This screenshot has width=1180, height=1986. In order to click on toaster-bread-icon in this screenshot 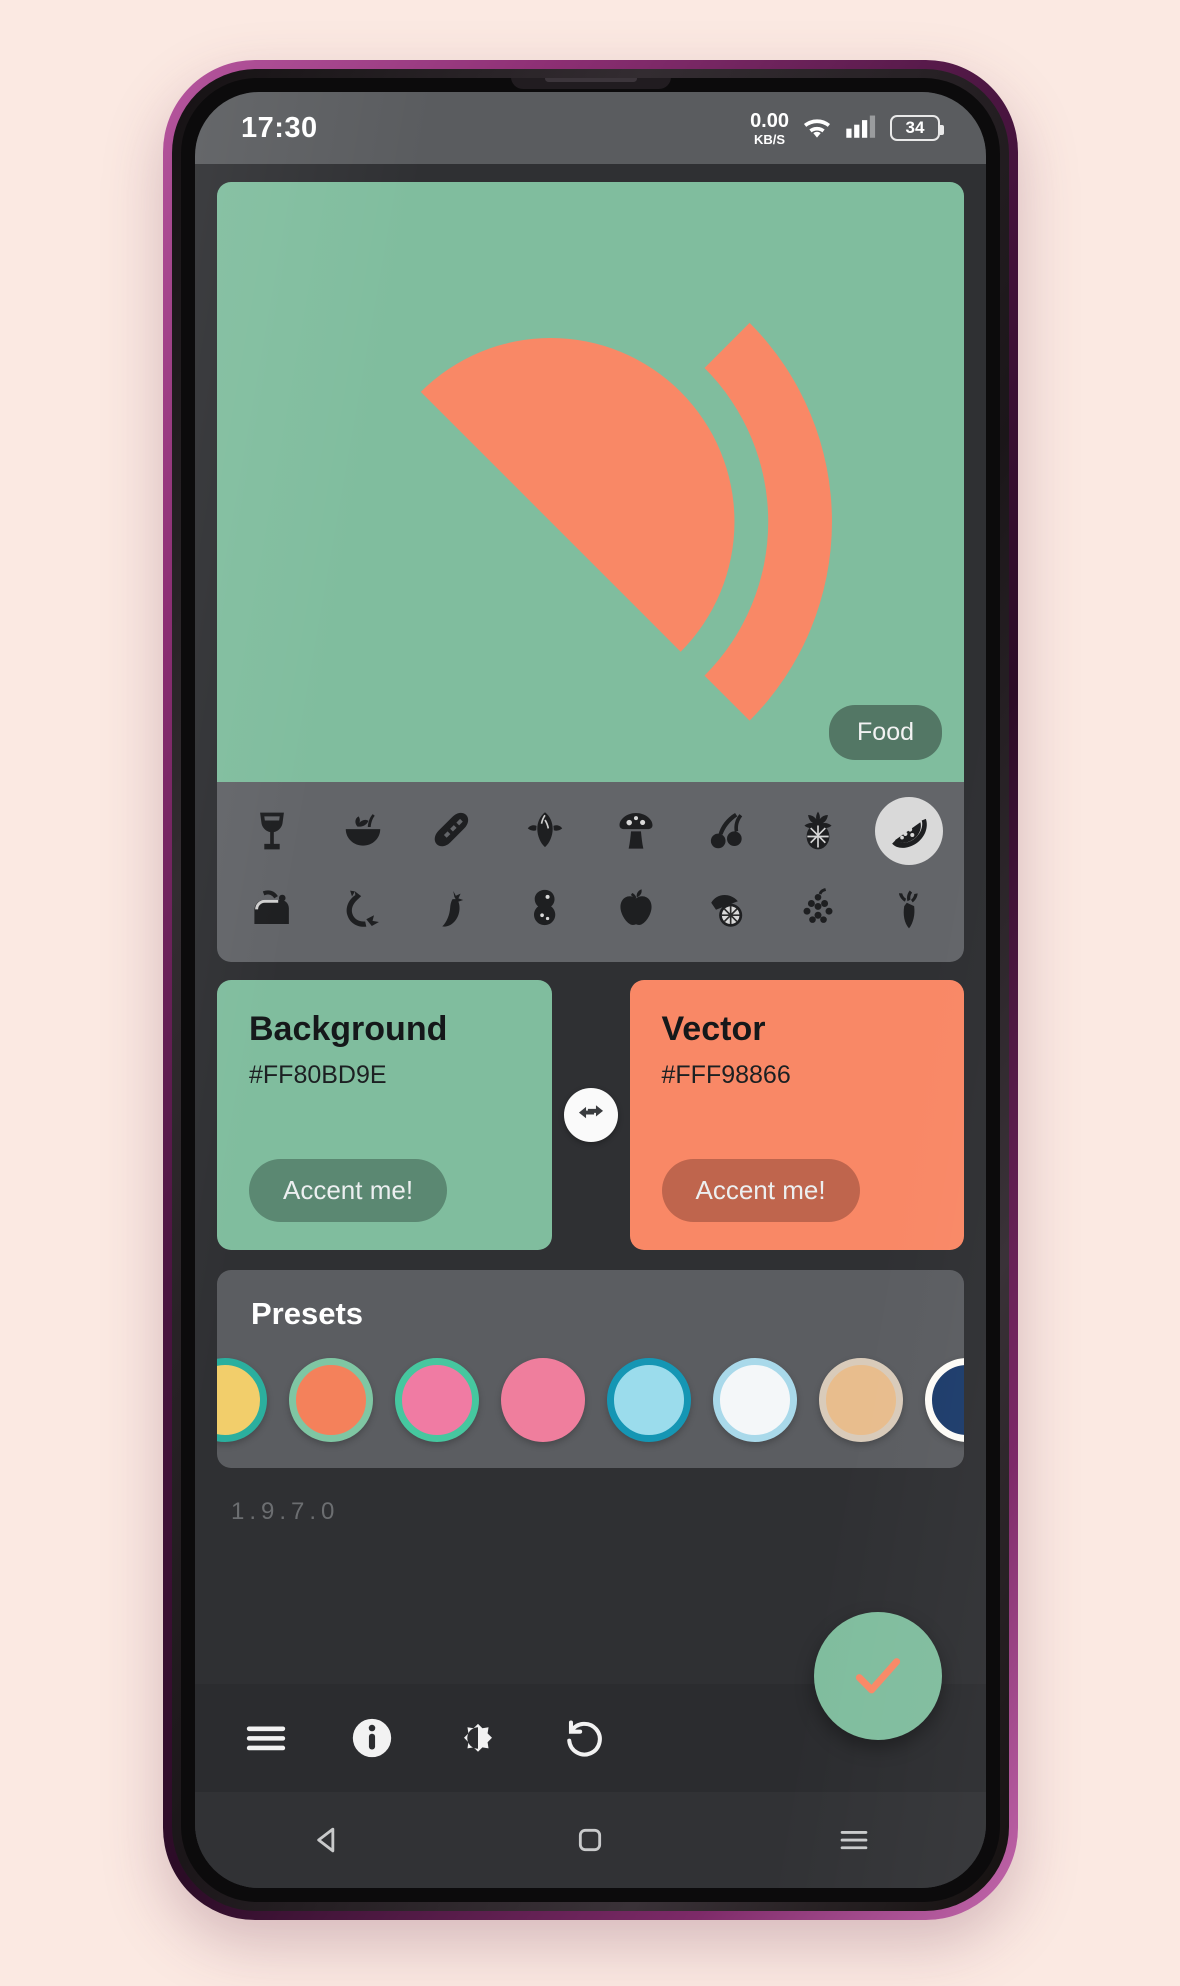, I will do `click(272, 909)`.